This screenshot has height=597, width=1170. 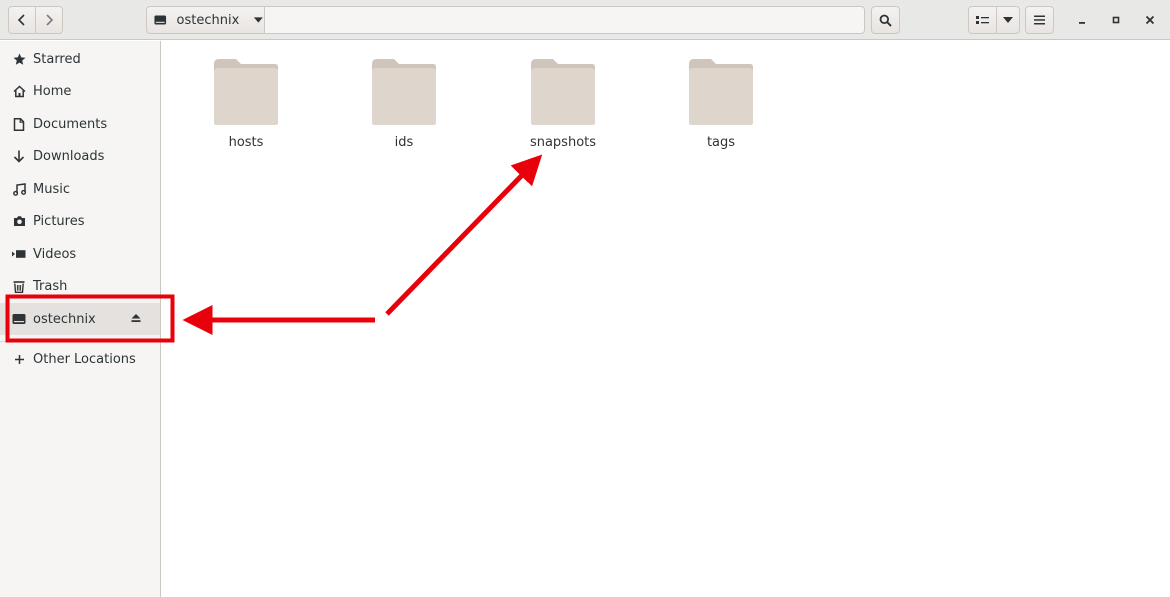 What do you see at coordinates (464, 235) in the screenshot?
I see `arrow-to-snapshots` at bounding box center [464, 235].